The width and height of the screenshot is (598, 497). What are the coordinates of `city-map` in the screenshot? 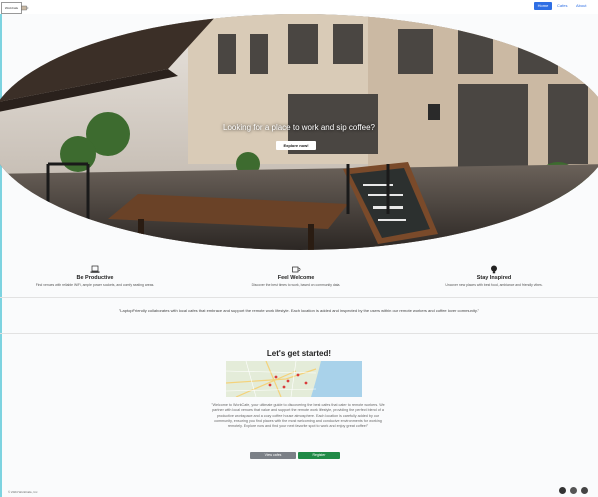 It's located at (294, 379).